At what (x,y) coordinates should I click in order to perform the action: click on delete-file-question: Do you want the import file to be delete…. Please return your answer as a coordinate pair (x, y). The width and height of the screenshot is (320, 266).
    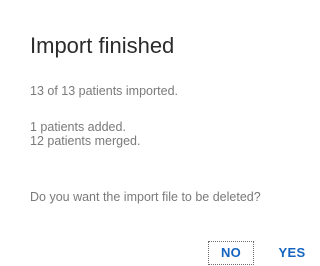
    Looking at the image, I should click on (145, 197).